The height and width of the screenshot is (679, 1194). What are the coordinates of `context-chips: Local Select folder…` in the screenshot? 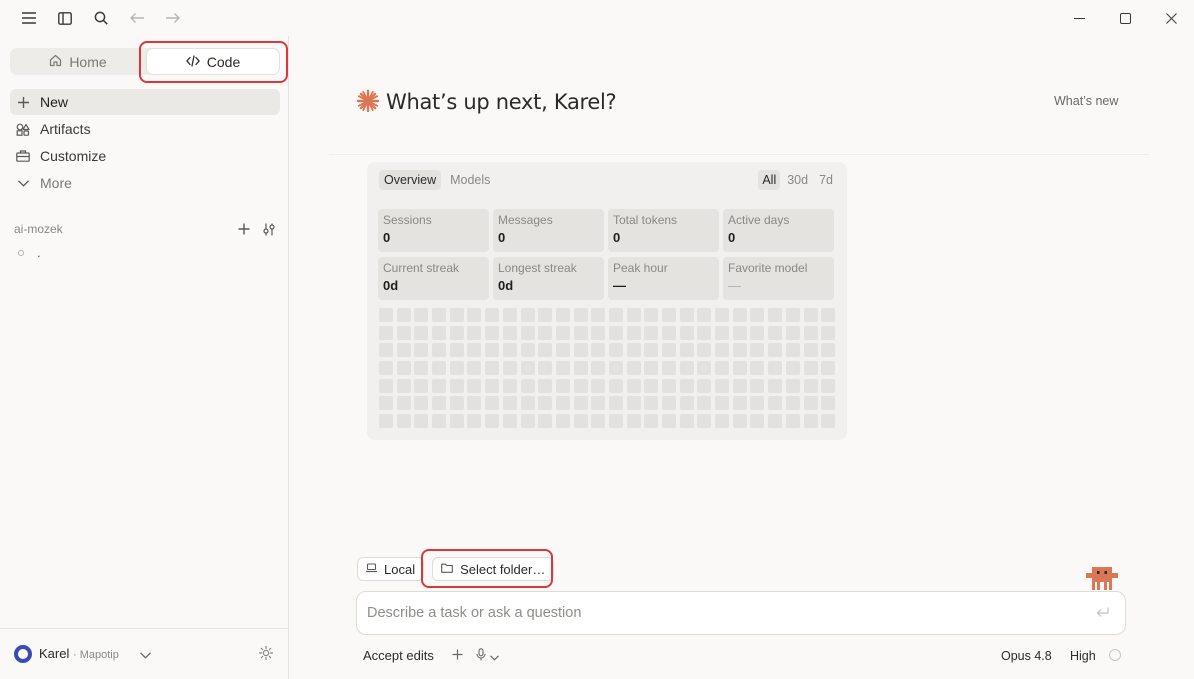 It's located at (456, 569).